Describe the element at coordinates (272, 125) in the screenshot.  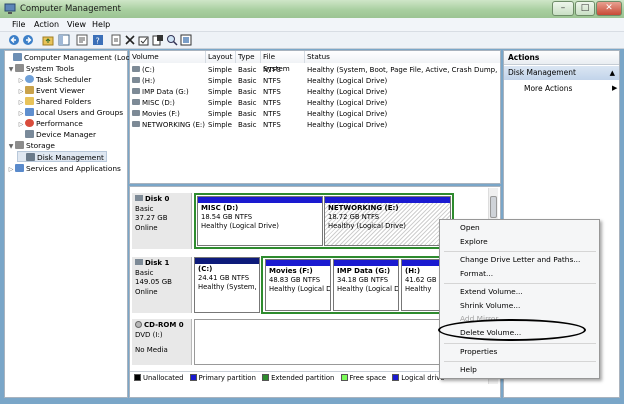
I see `volume-cell: NTFS` at that location.